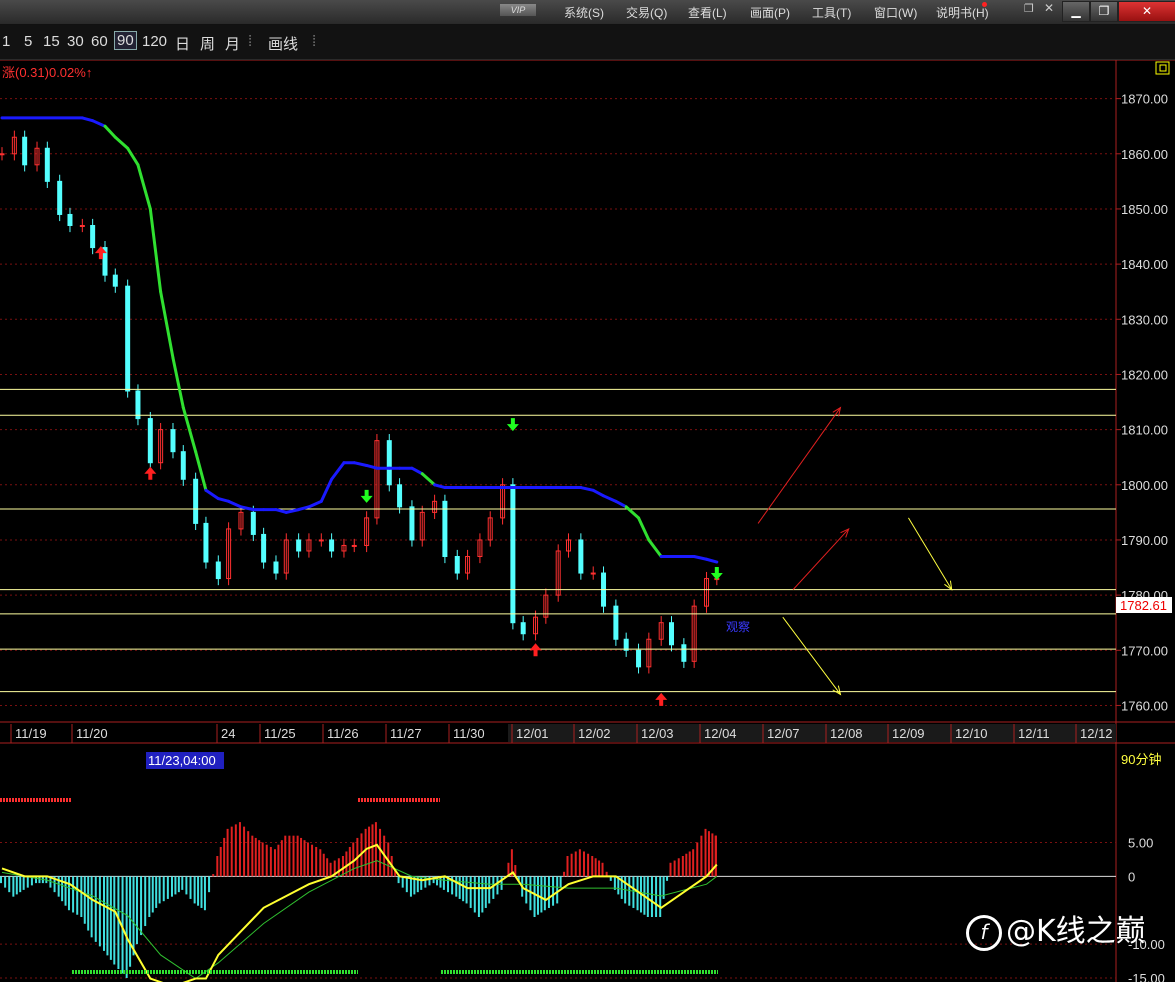 Image resolution: width=1175 pixels, height=982 pixels. What do you see at coordinates (51, 41) in the screenshot?
I see `period-15: 15` at bounding box center [51, 41].